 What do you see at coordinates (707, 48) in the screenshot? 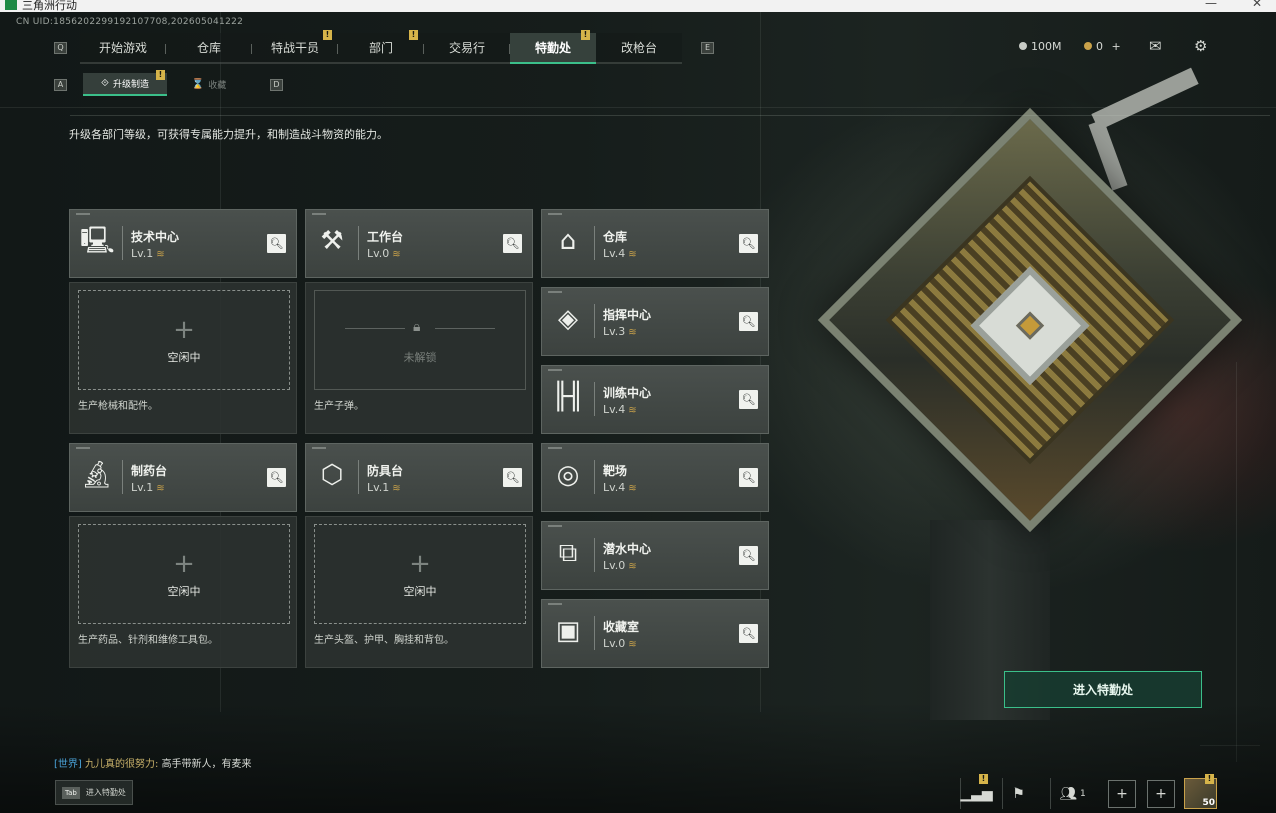
I see `nav-next-key: E` at bounding box center [707, 48].